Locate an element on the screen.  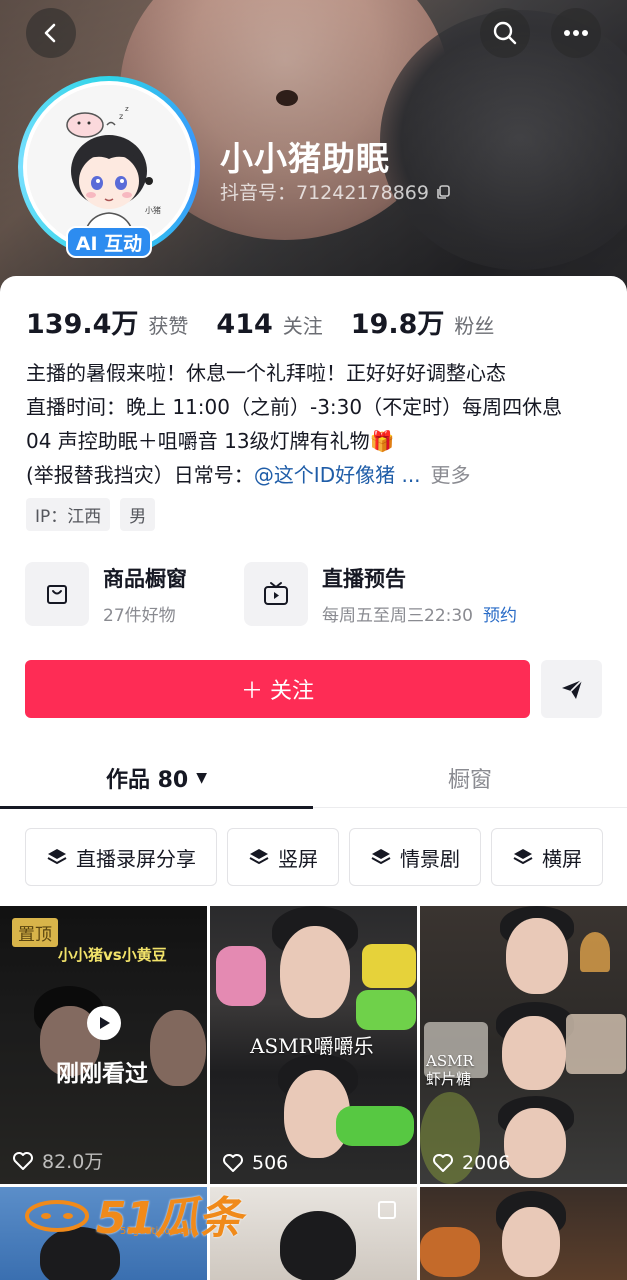
tv-icon is located at coordinates (276, 593).